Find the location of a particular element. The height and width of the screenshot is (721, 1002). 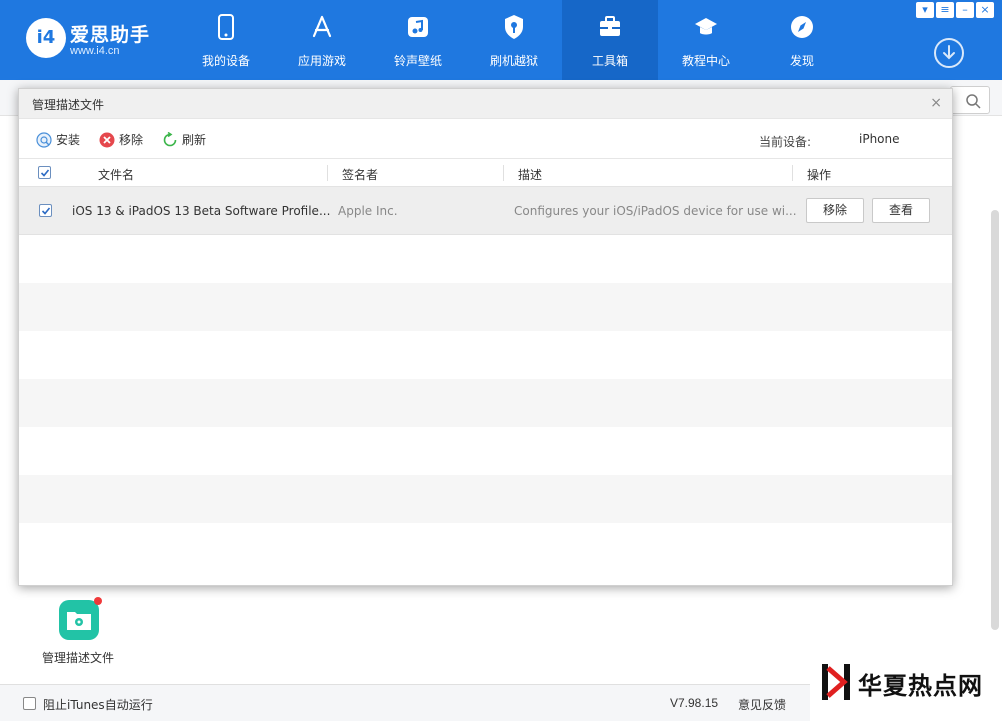

current-device-value: iPhone is located at coordinates (879, 139).